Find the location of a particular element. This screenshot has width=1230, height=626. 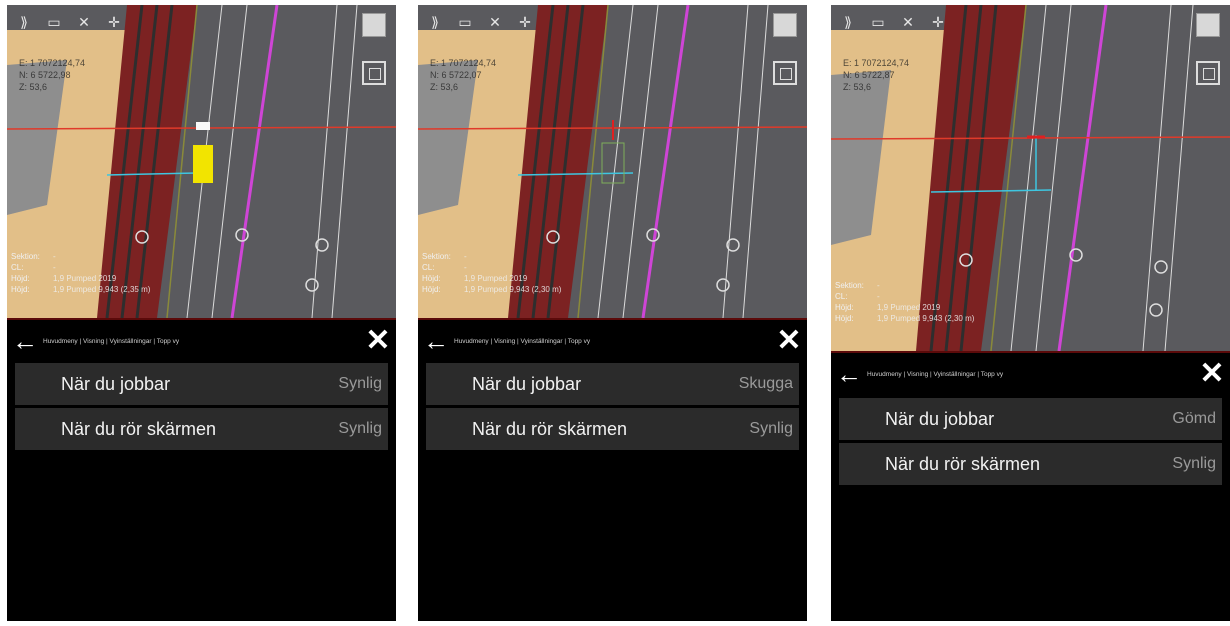

coordinates: E: 1 7072124,74 N: 6 5722,98 Z: 53,6 is located at coordinates (52, 75).